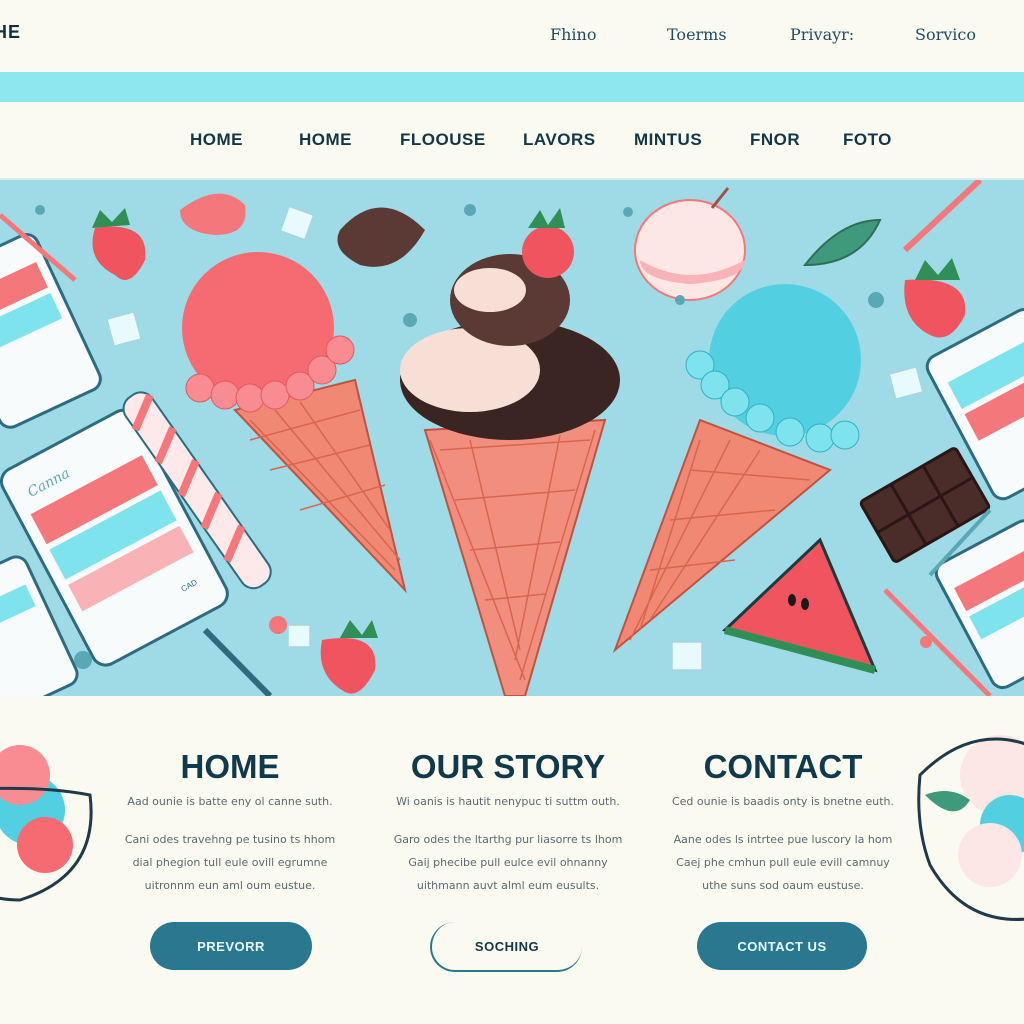 Image resolution: width=1024 pixels, height=1024 pixels. What do you see at coordinates (512, 87) in the screenshot?
I see `accent-band` at bounding box center [512, 87].